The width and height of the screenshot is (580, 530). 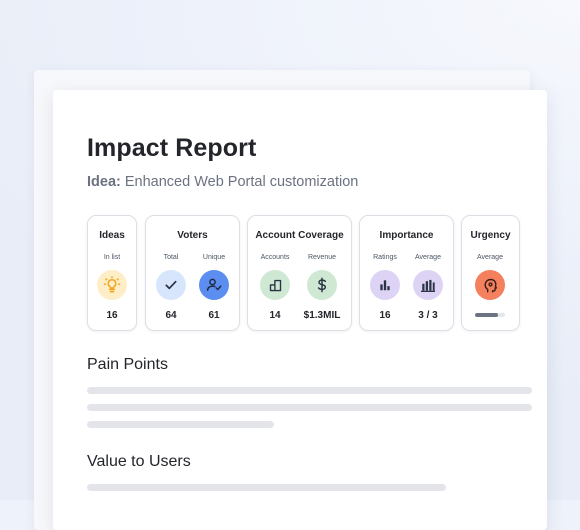 I want to click on user-check-icon, so click(x=214, y=285).